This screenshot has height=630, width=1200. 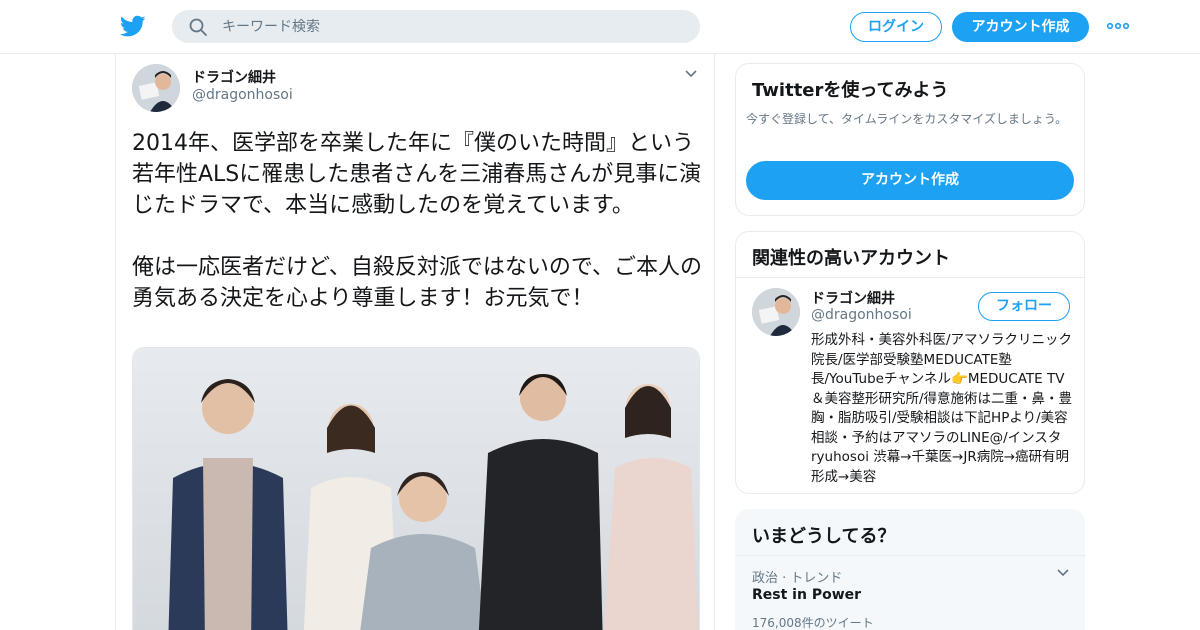 I want to click on author-handle: @dragonhosoi, so click(x=242, y=95).